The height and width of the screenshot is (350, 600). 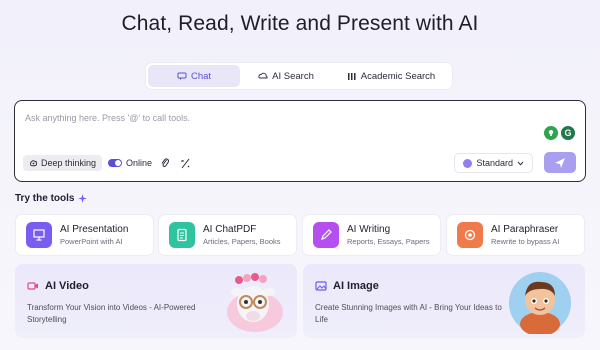 I want to click on send-button, so click(x=560, y=162).